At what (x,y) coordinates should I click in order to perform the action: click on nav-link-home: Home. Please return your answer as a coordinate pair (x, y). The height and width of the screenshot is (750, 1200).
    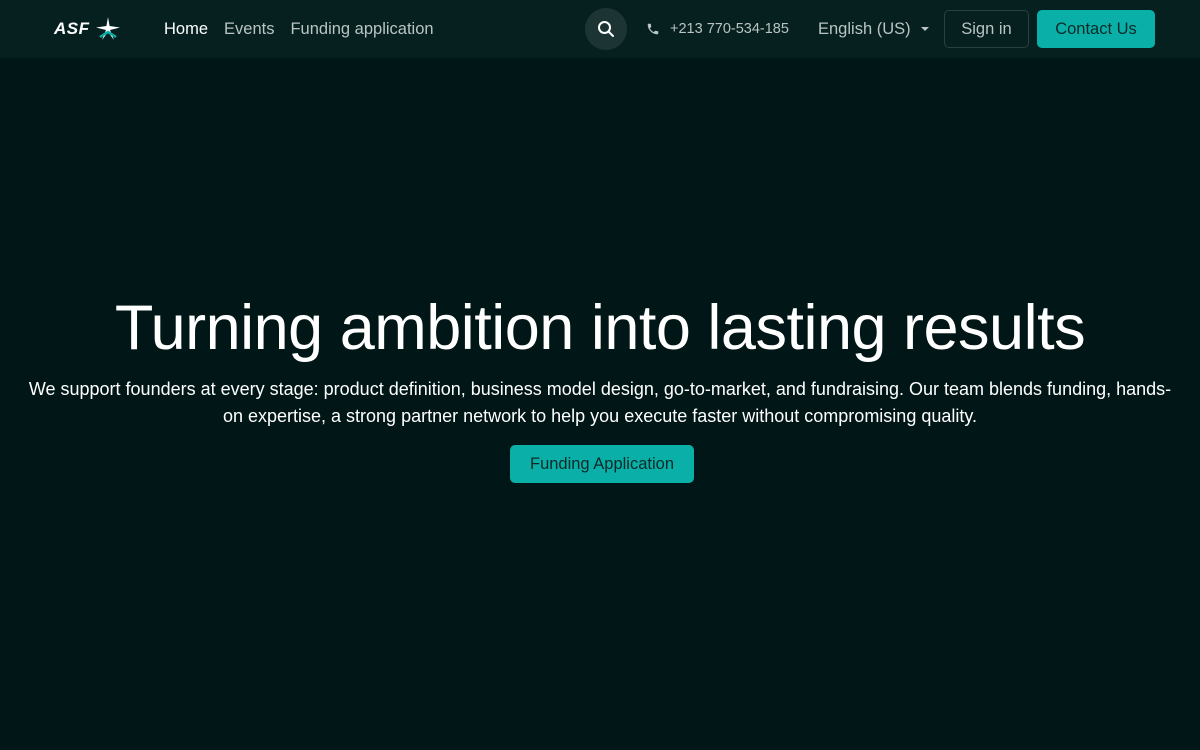
    Looking at the image, I should click on (186, 29).